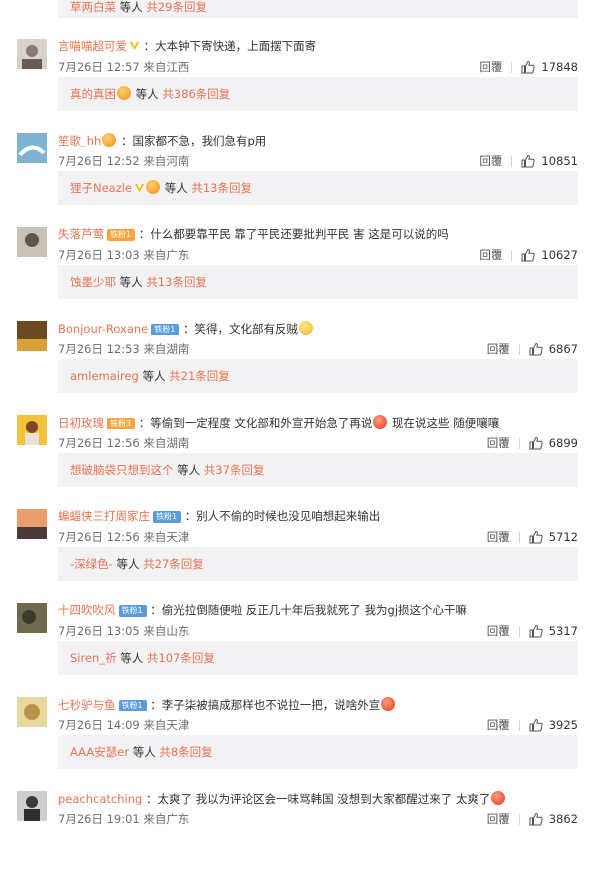 The image size is (599, 885). I want to click on like-count: 10627, so click(559, 255).